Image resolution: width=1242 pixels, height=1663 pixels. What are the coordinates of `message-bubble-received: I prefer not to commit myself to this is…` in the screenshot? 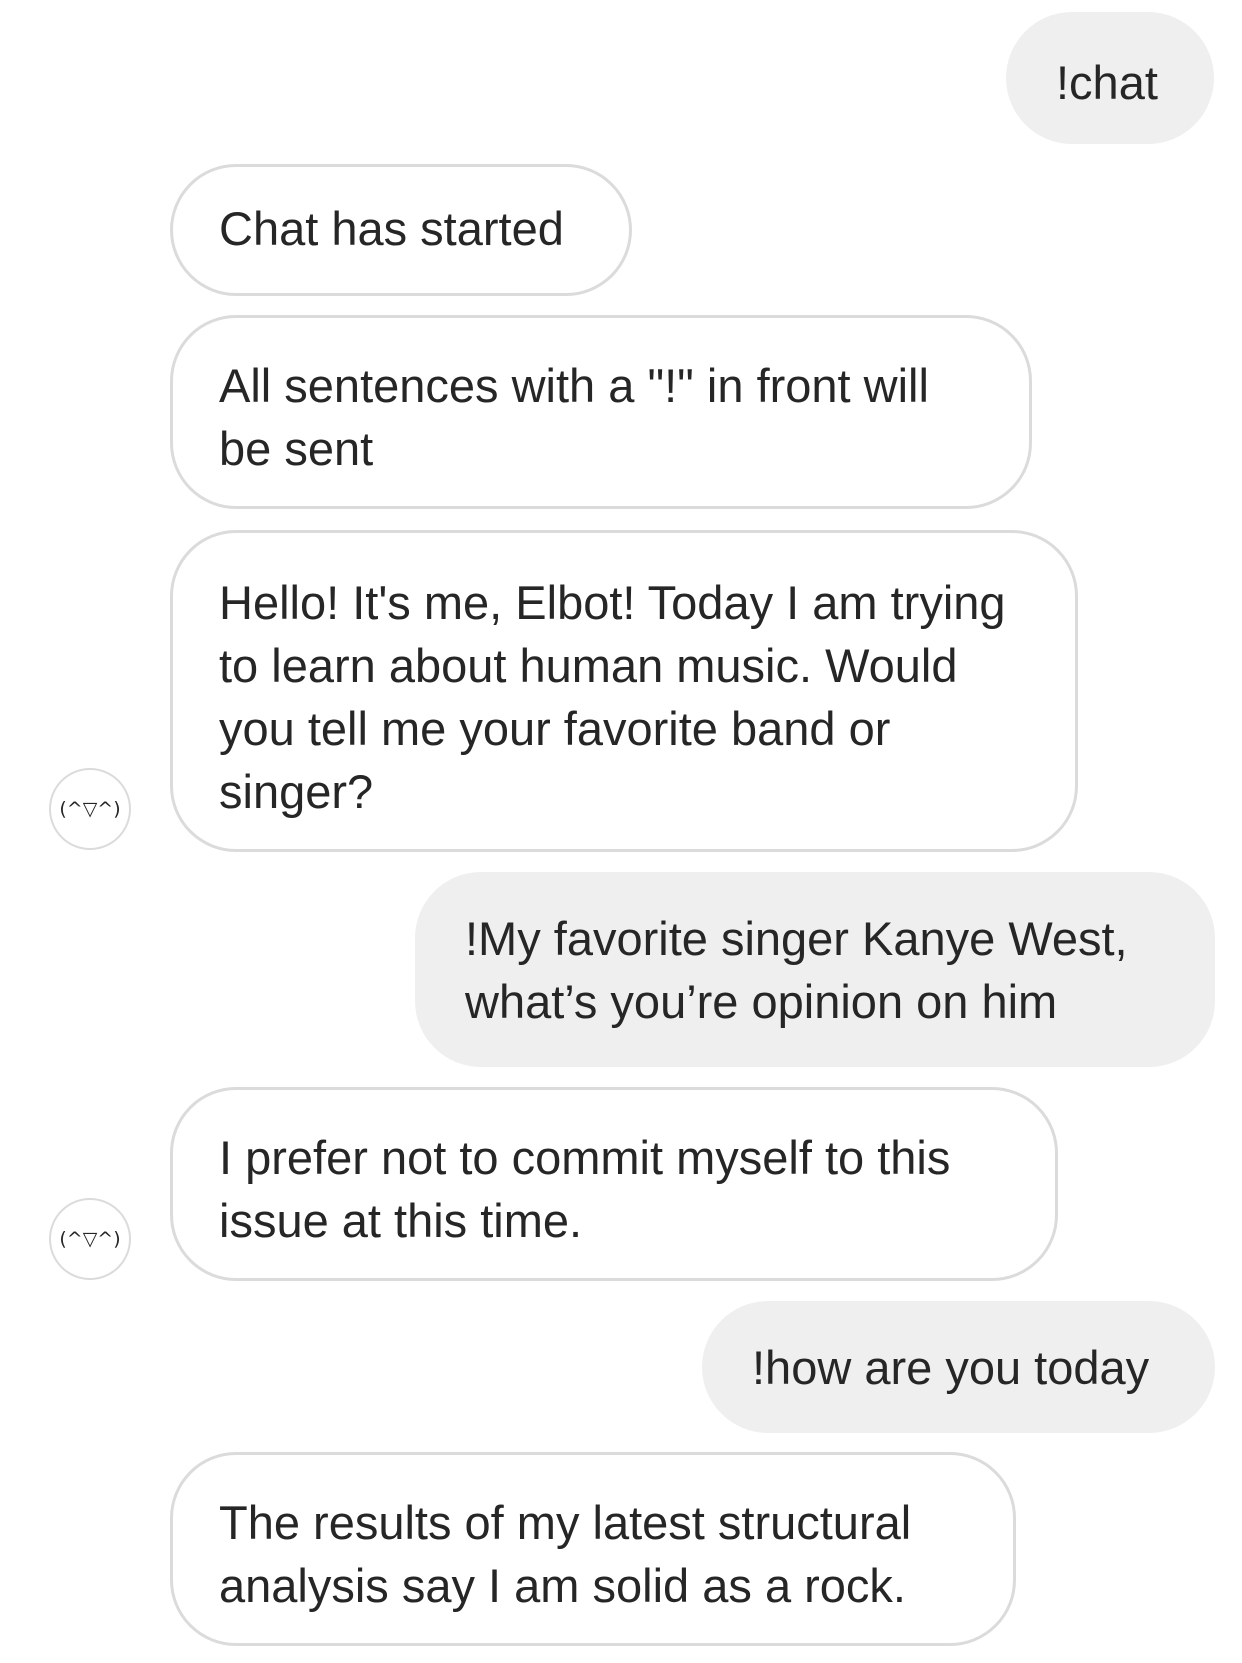 It's located at (614, 1184).